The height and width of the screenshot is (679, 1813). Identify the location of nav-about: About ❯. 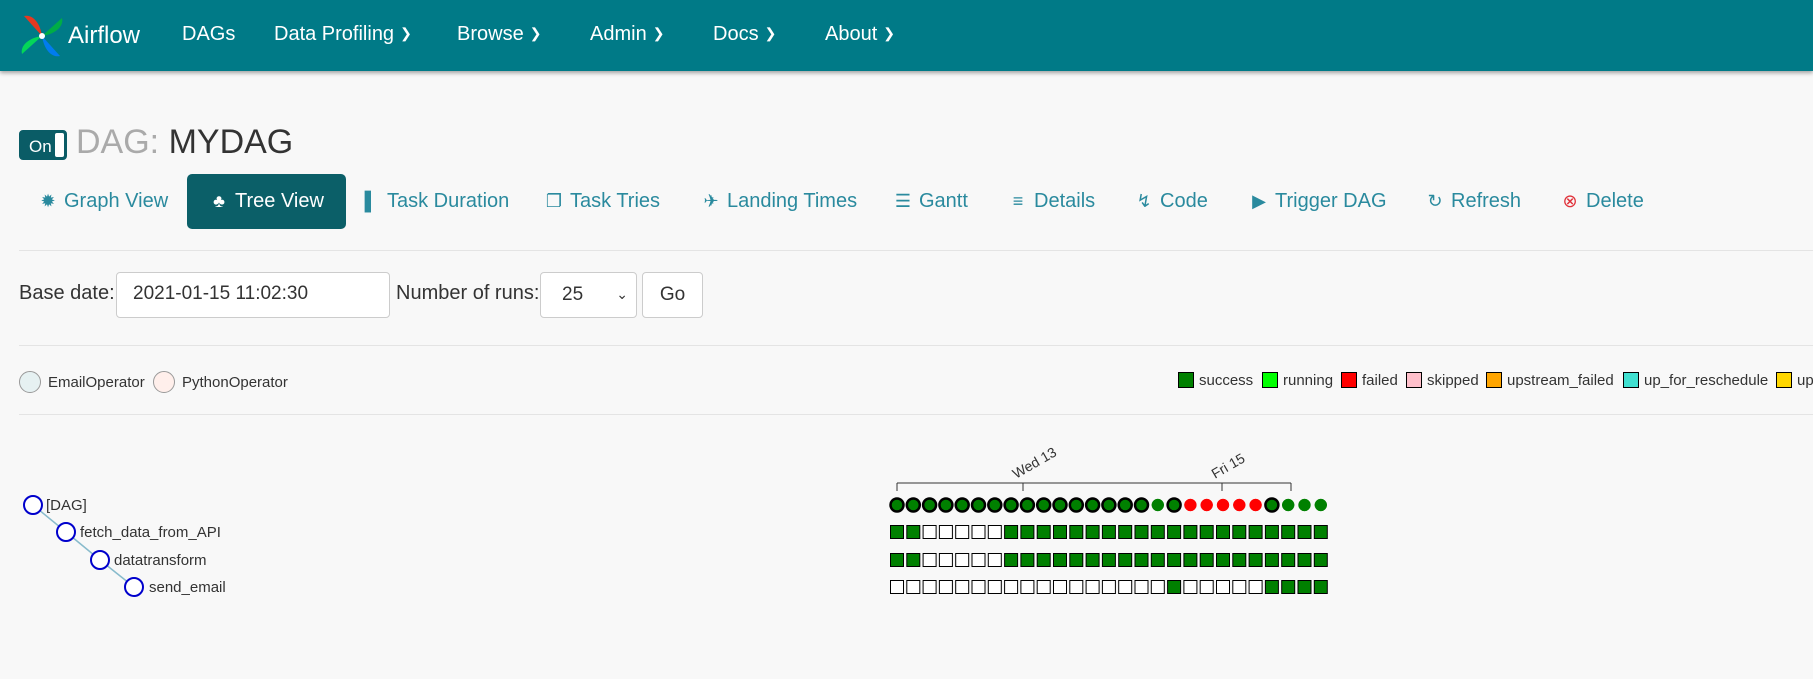
(860, 34).